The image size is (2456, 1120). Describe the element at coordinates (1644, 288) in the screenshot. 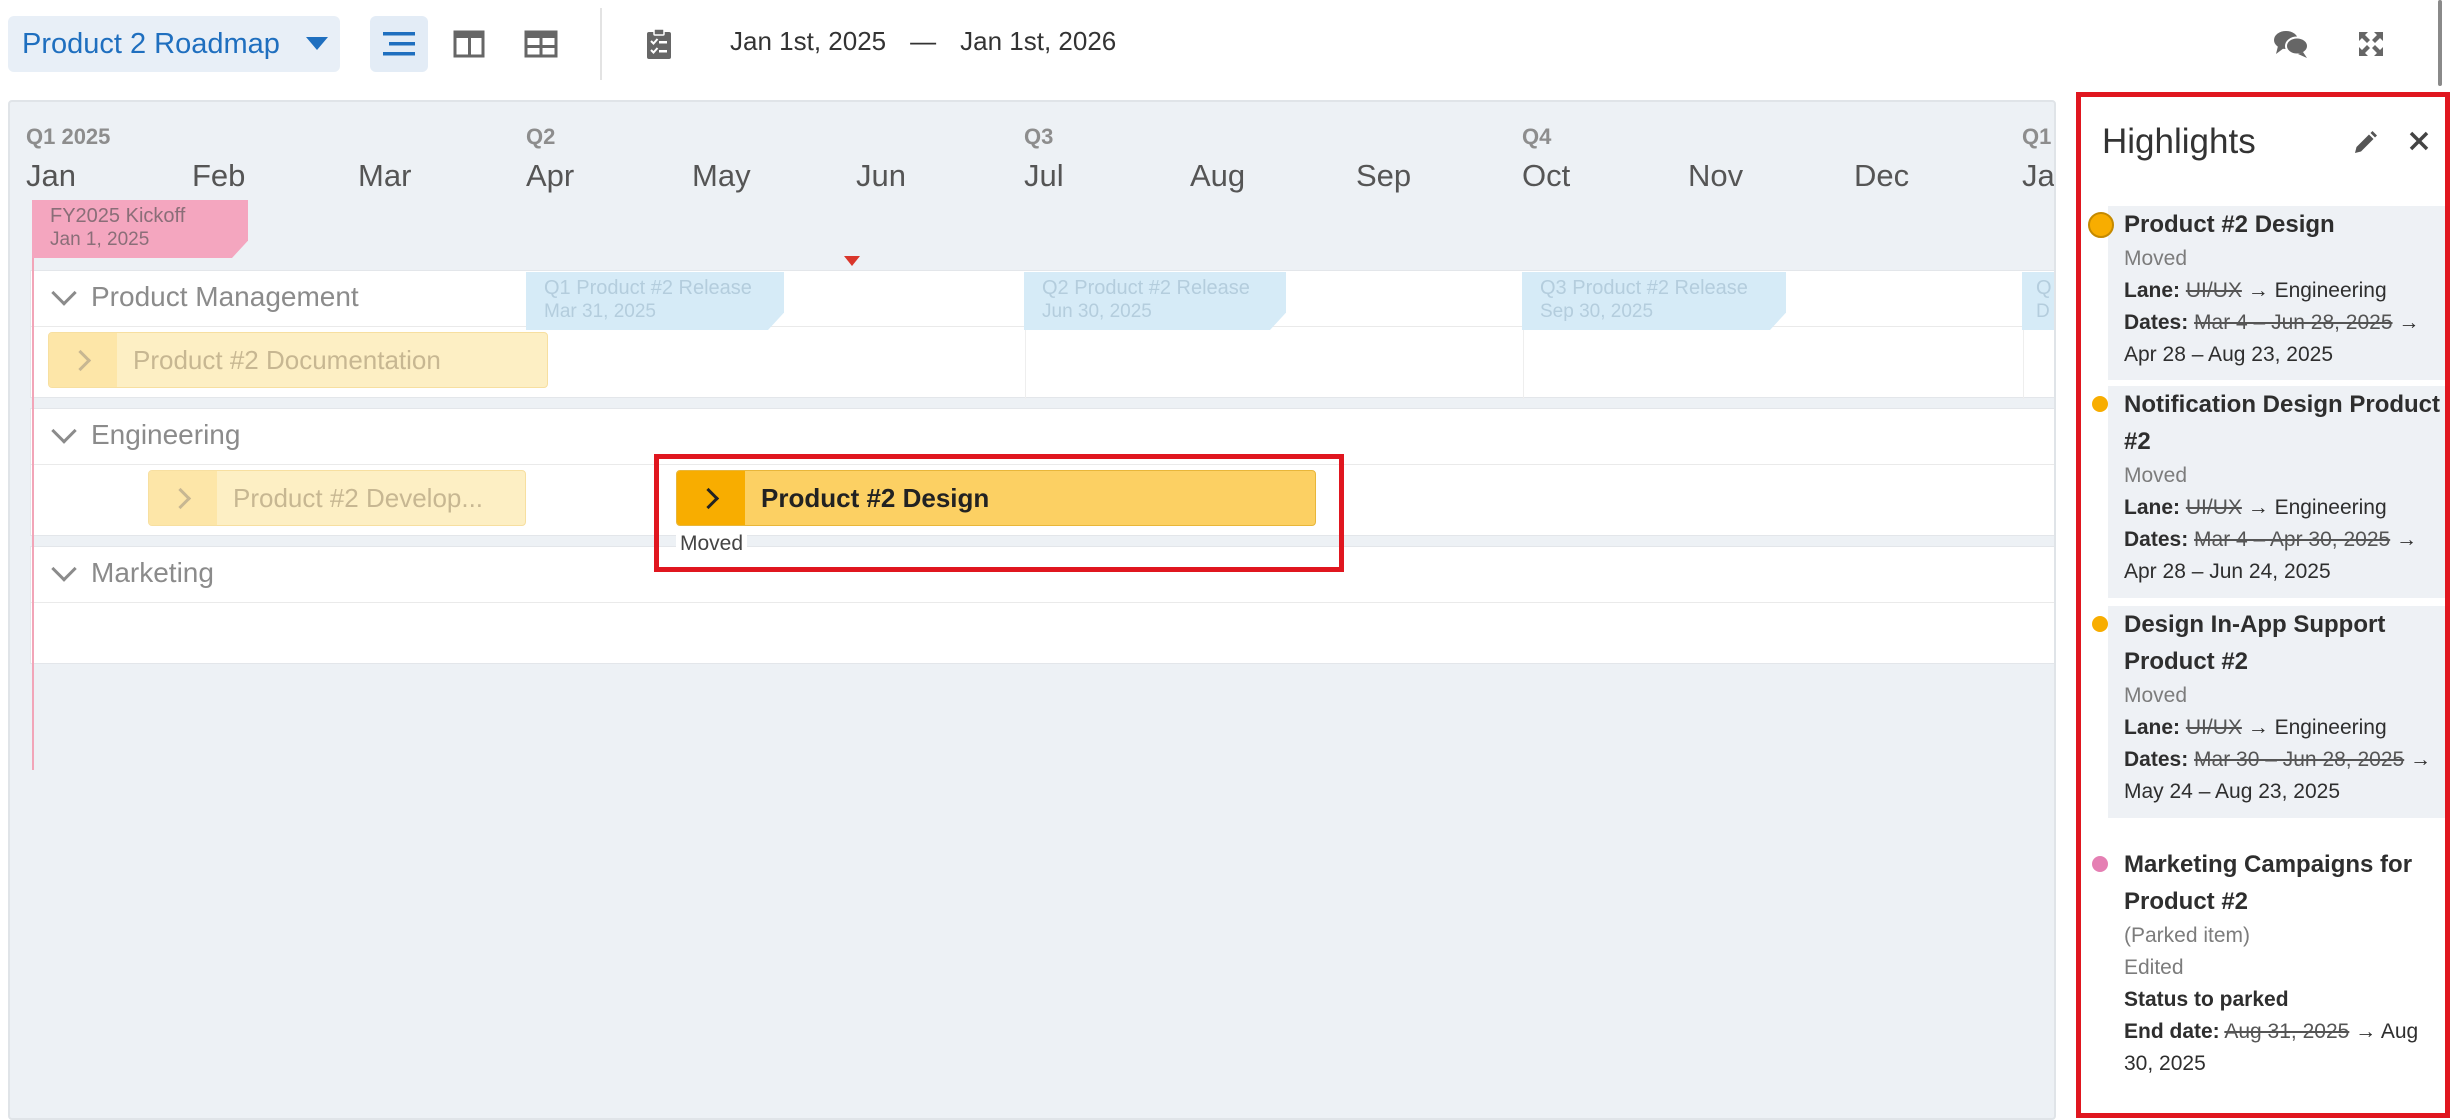

I see `milestone-name: Q3 Product #2 Release` at that location.